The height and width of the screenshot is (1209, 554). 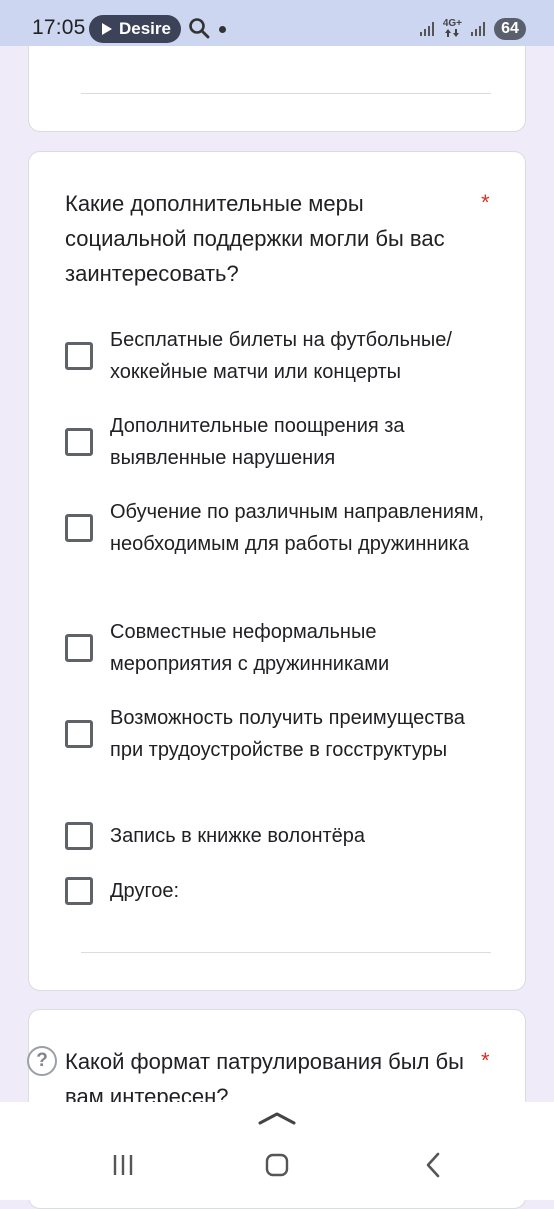 I want to click on back-button, so click(x=433, y=1165).